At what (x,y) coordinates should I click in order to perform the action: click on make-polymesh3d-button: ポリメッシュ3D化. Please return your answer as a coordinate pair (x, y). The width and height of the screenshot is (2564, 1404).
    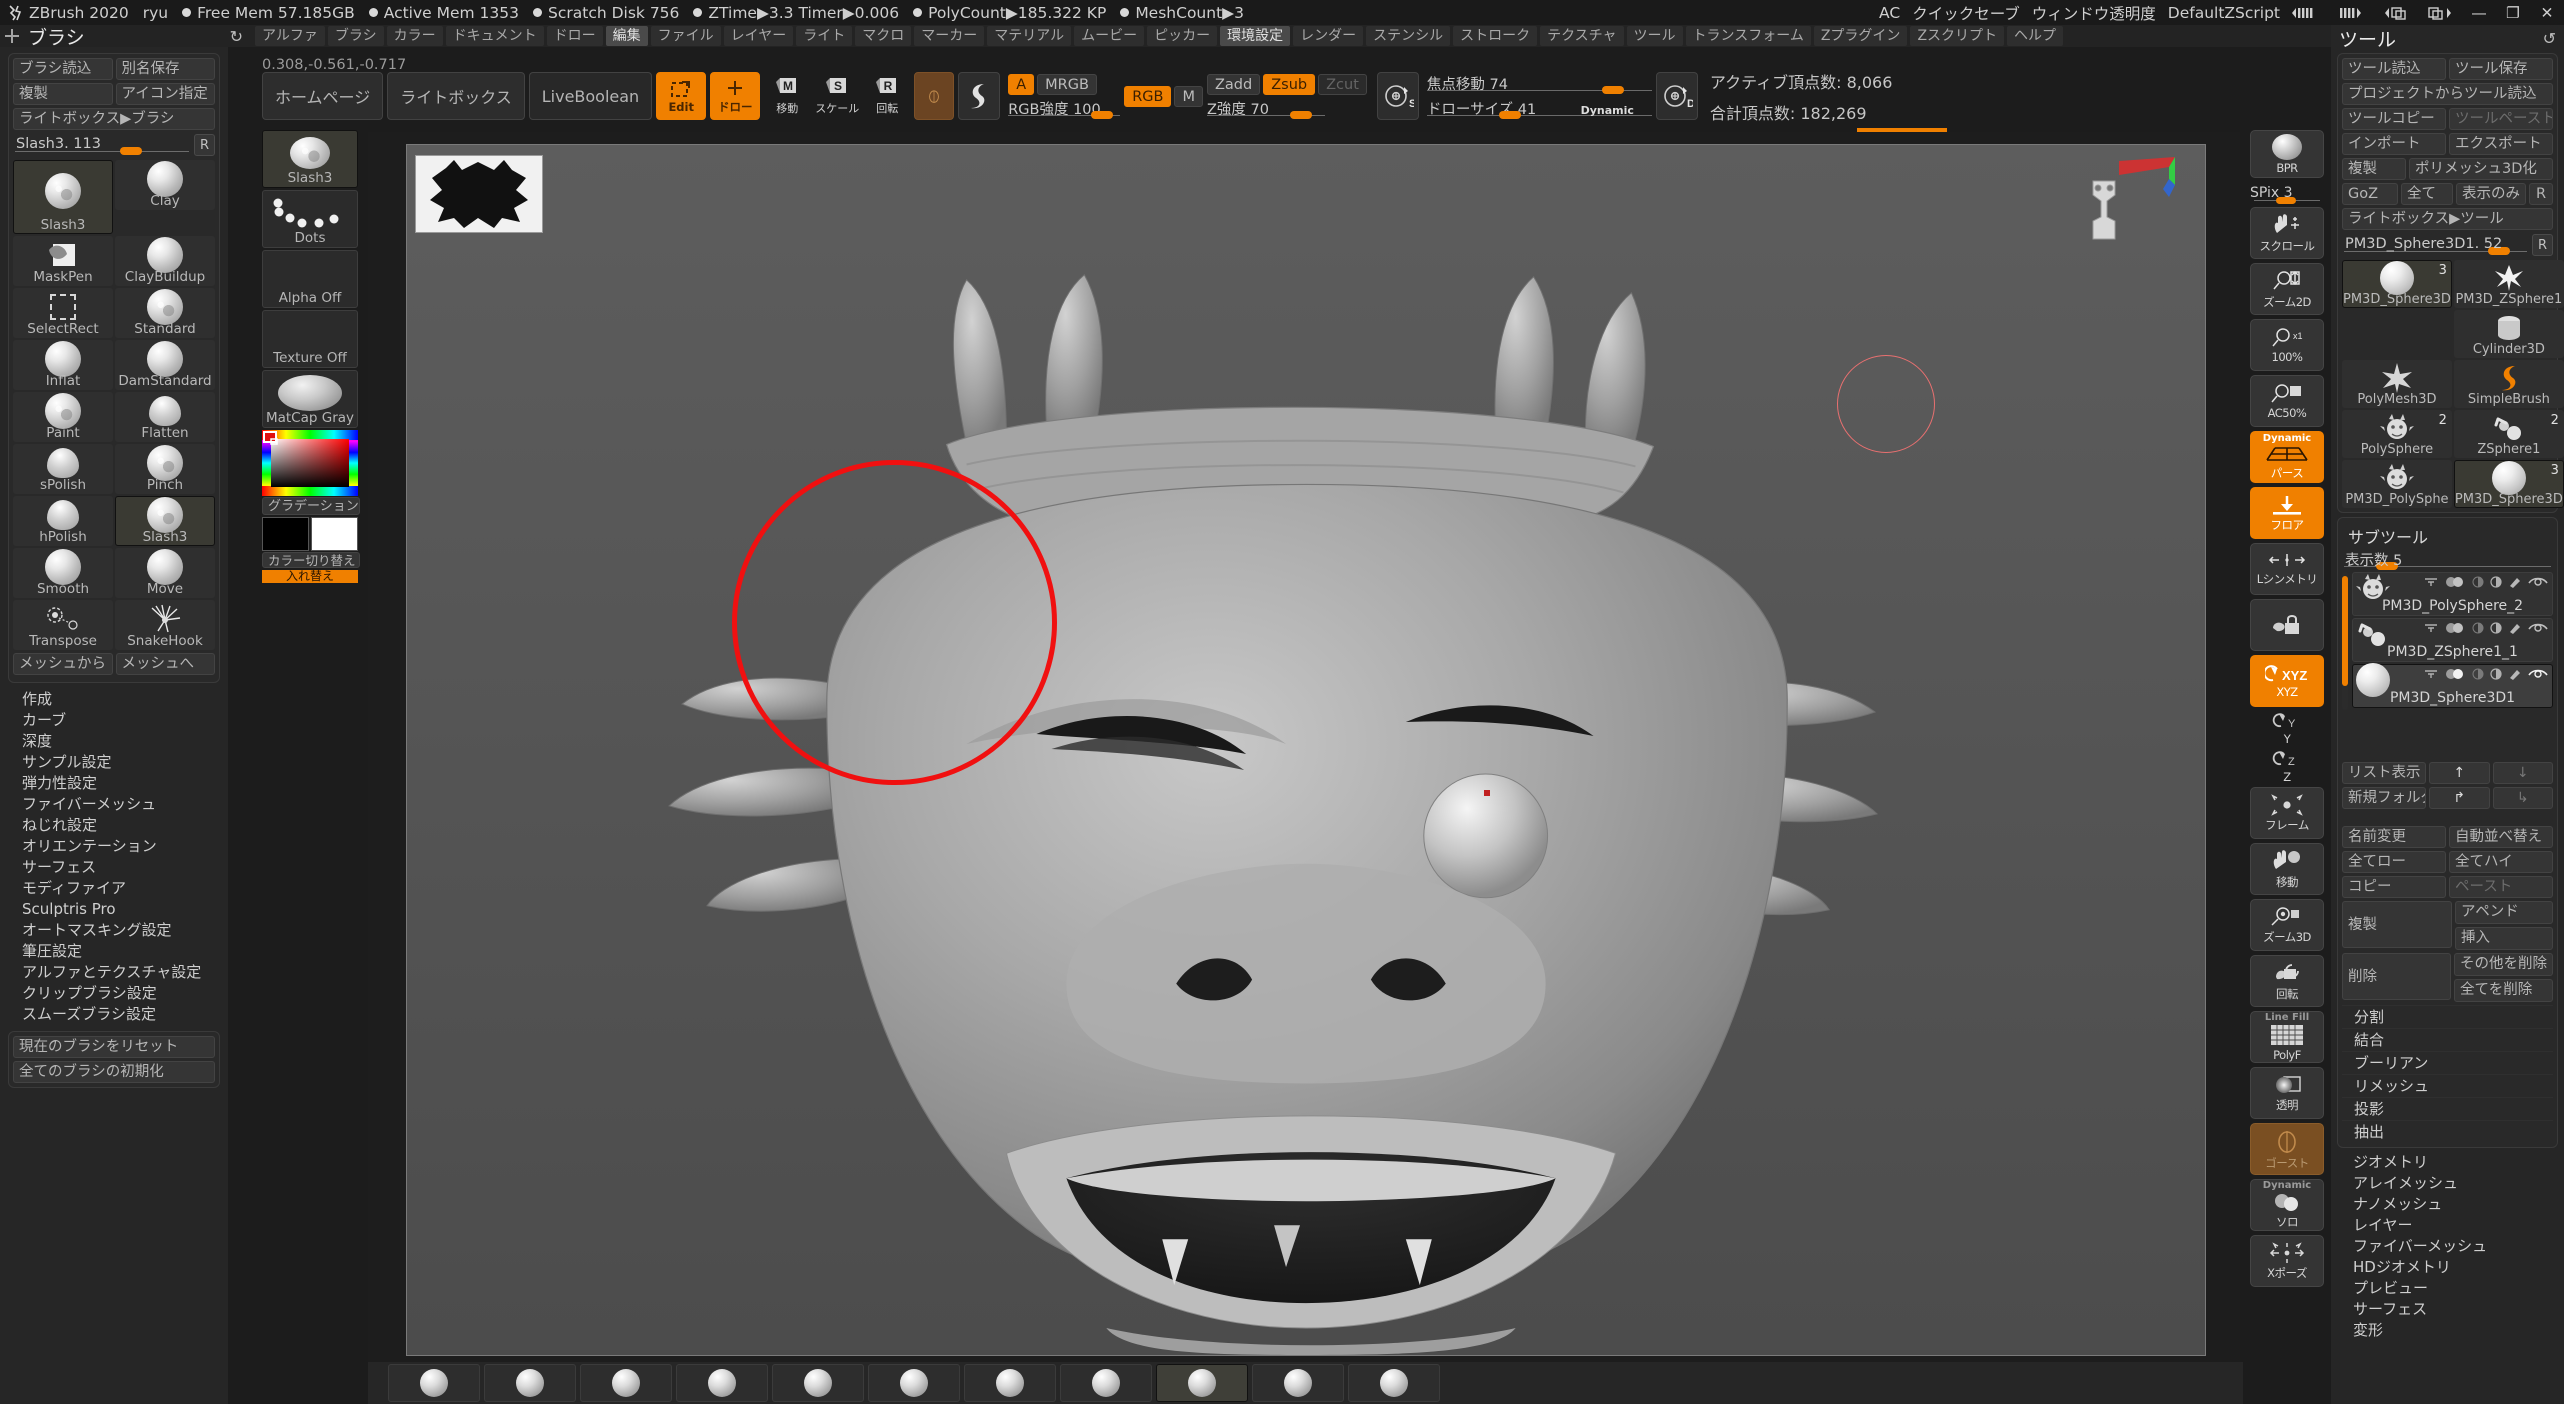
    Looking at the image, I should click on (2481, 169).